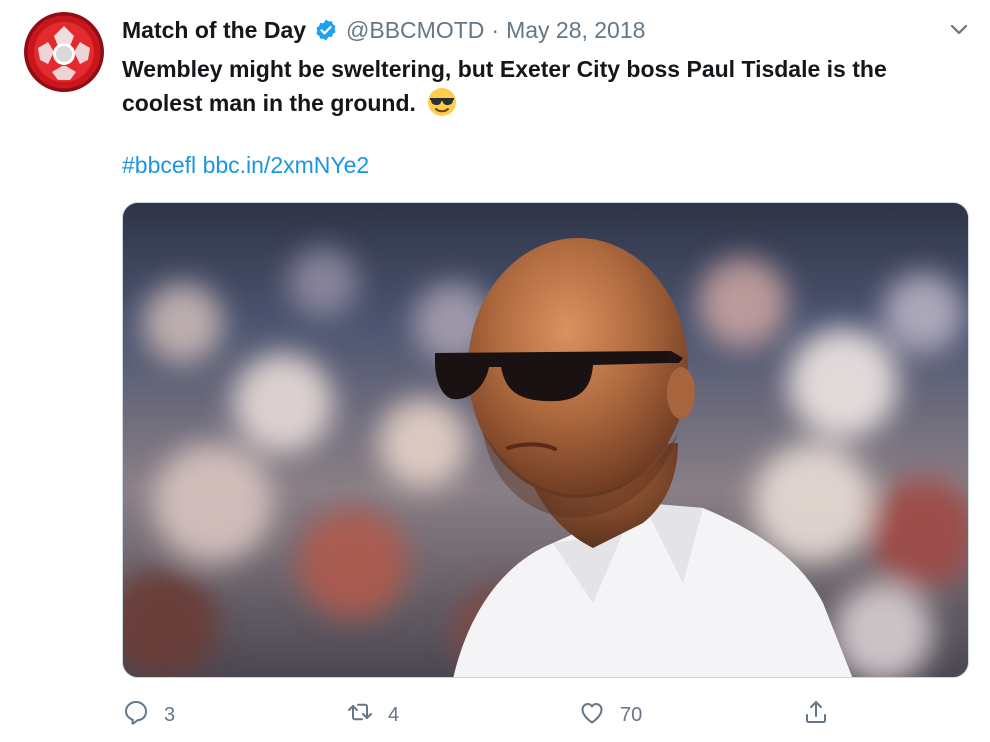 The image size is (990, 742). I want to click on tweet-actions: 3 4 70, so click(495, 713).